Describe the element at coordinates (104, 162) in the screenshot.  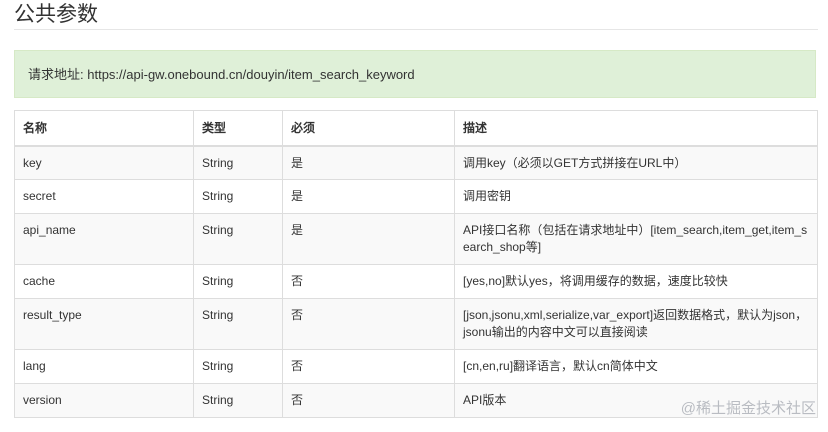
I see `param-name: key` at that location.